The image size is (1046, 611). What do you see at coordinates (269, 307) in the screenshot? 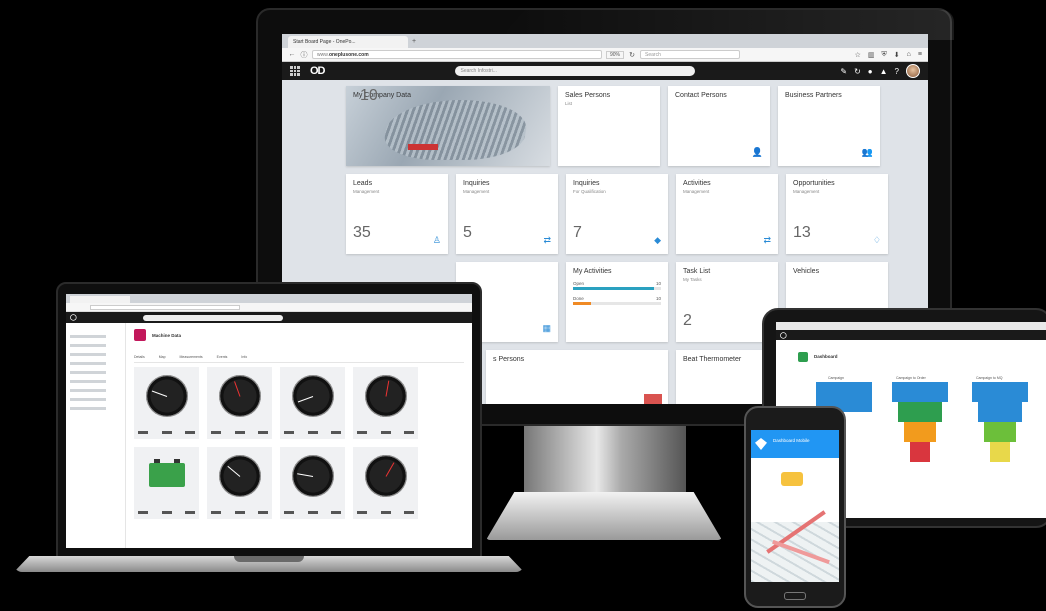
I see `laptop-toolbar` at bounding box center [269, 307].